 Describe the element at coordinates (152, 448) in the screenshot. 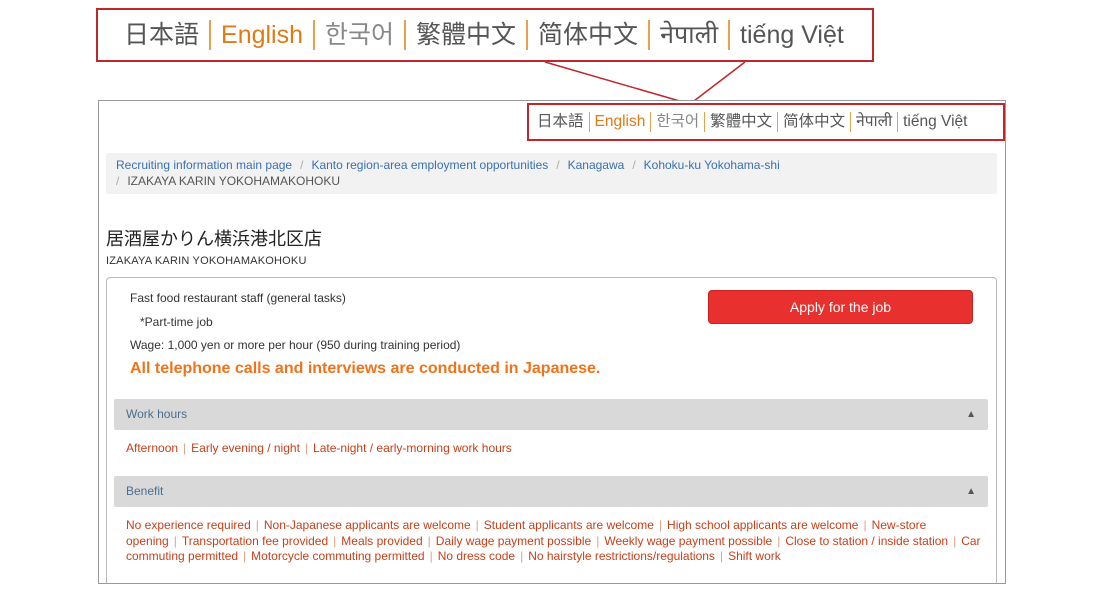

I see `tag-item: Afternoon` at that location.